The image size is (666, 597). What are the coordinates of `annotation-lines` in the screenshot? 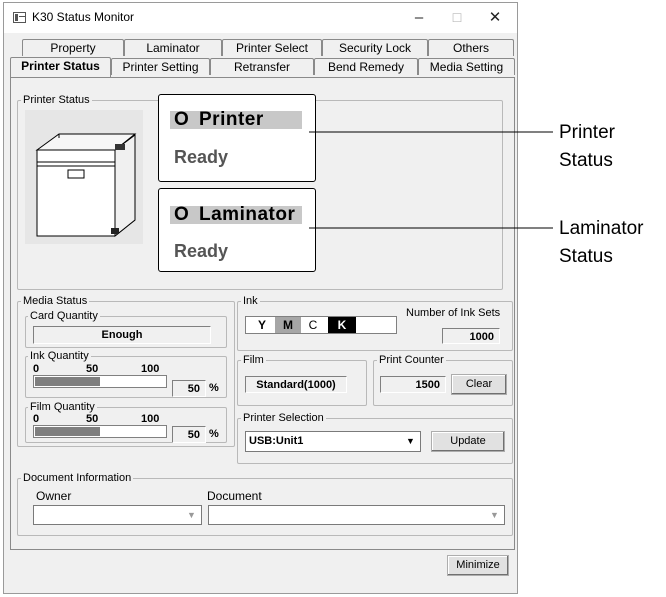 It's located at (431, 180).